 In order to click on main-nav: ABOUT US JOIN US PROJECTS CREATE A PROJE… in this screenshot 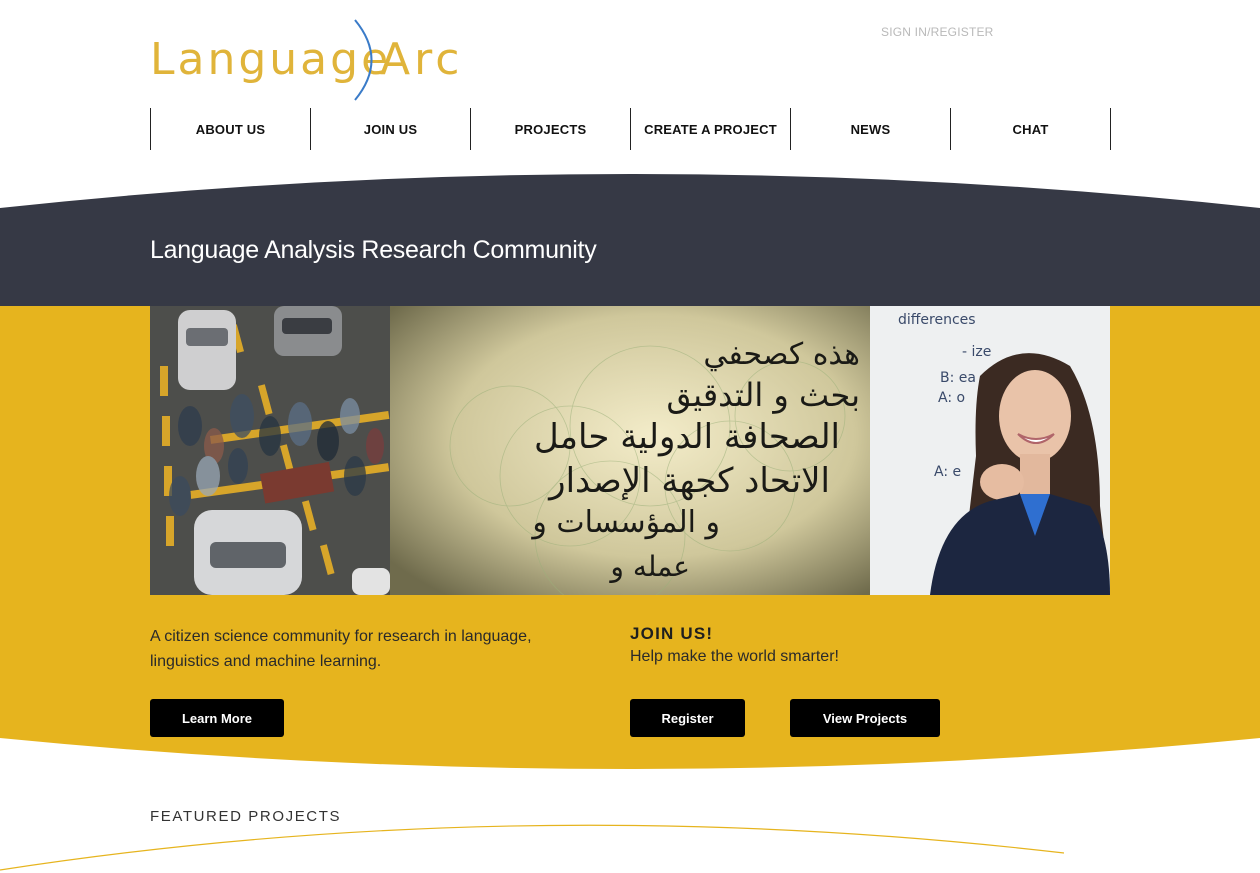, I will do `click(630, 129)`.